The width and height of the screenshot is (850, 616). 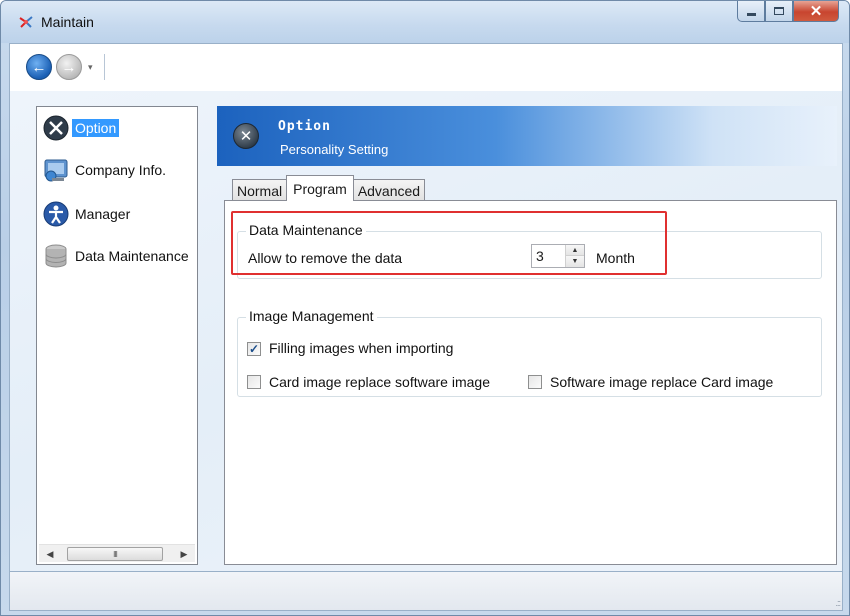 What do you see at coordinates (184, 554) in the screenshot?
I see `scroll-right-icon: ▶` at bounding box center [184, 554].